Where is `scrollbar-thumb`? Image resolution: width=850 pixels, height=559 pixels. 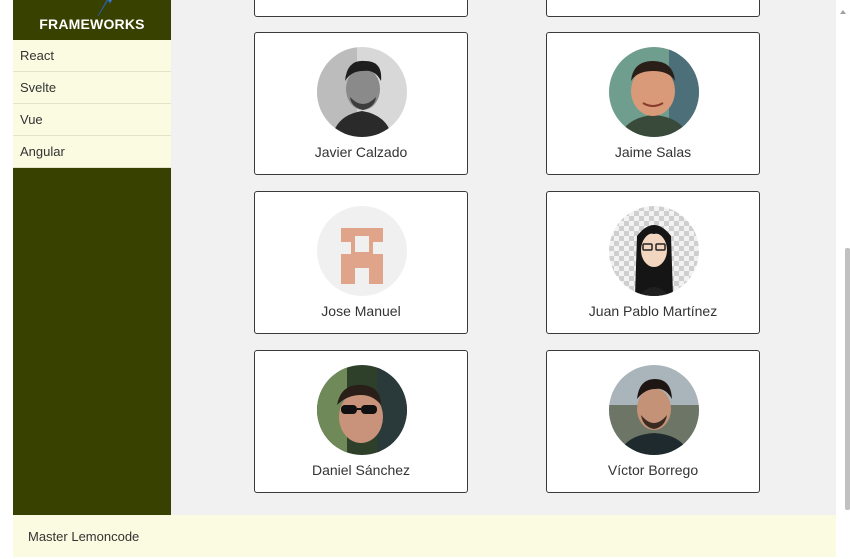
scrollbar-thumb is located at coordinates (847, 379).